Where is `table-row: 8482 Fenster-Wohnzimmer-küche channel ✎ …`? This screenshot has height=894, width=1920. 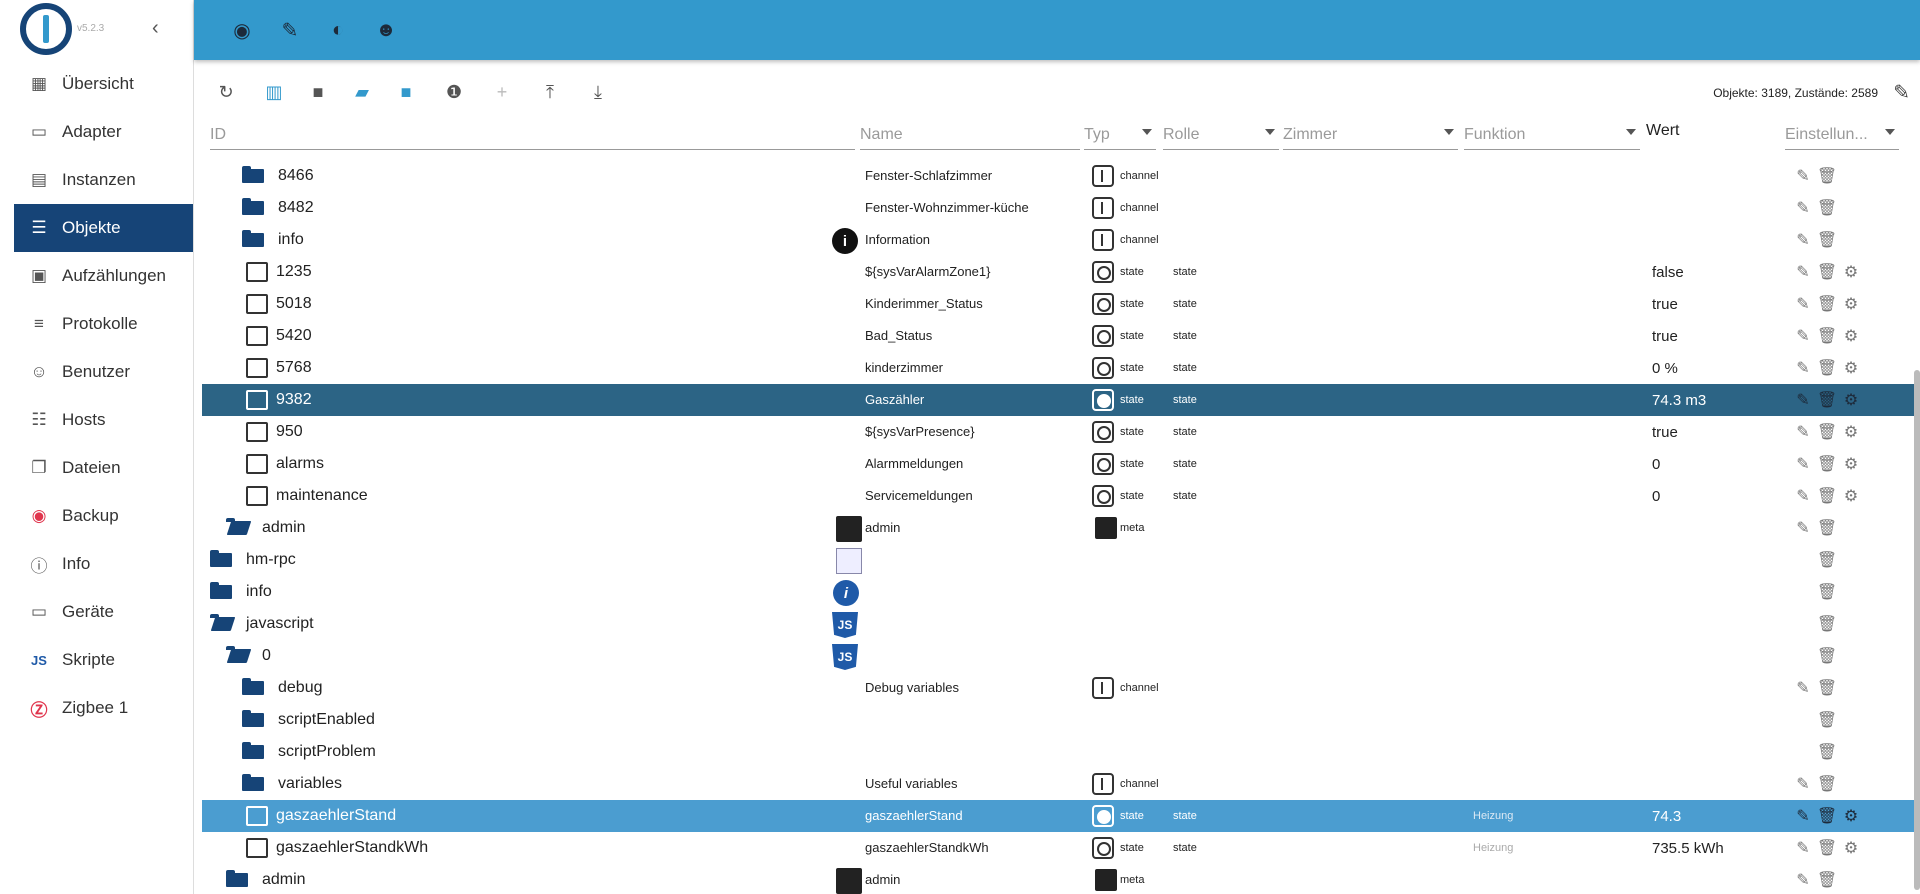
table-row: 8482 Fenster-Wohnzimmer-küche channel ✎ … is located at coordinates (1058, 208).